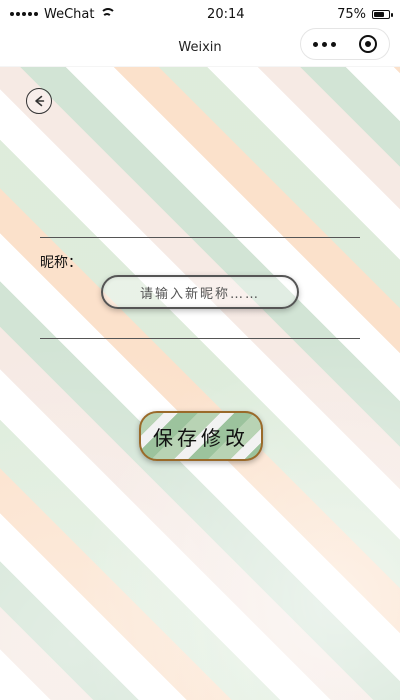 Image resolution: width=400 pixels, height=700 pixels. I want to click on close-mini-program-icon, so click(368, 44).